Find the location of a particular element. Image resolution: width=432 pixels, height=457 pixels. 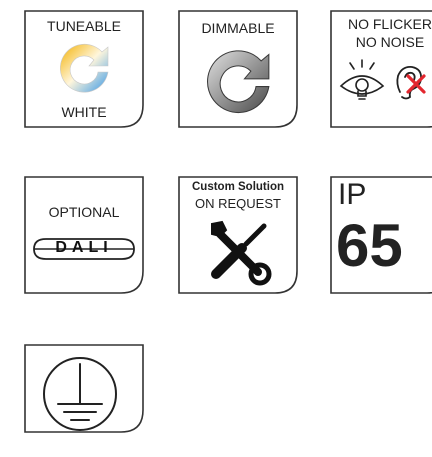

dimmable-rotation-icon is located at coordinates (238, 82).